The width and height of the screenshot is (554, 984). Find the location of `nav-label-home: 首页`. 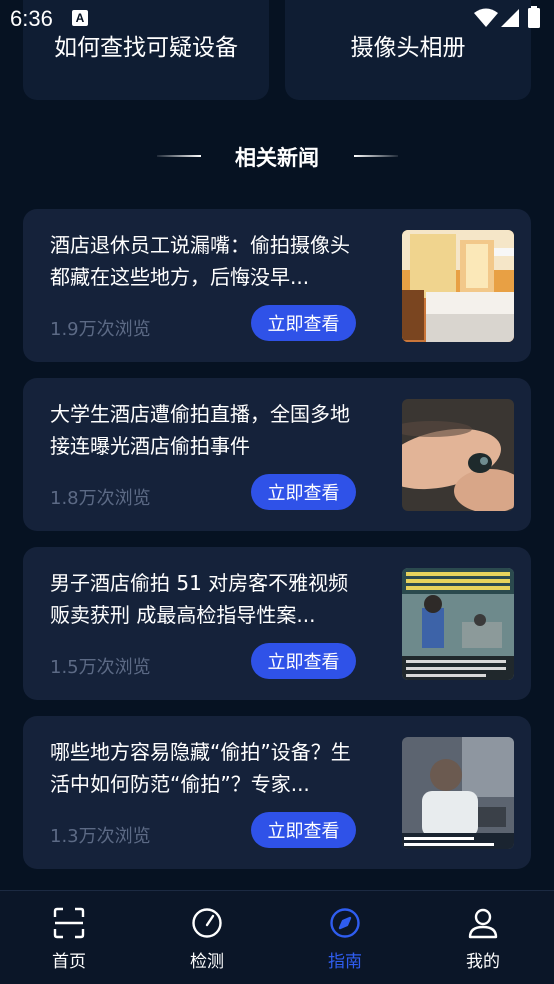

nav-label-home: 首页 is located at coordinates (69, 962).